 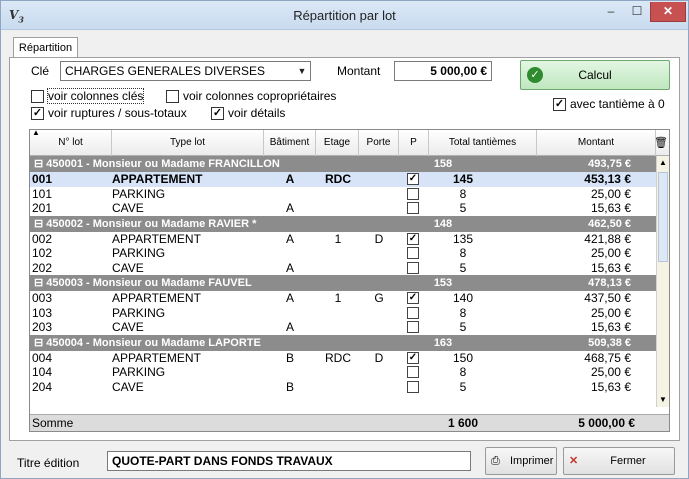 I want to click on table-row: 201 CAVE A 5 15,63 €, so click(x=343, y=208).